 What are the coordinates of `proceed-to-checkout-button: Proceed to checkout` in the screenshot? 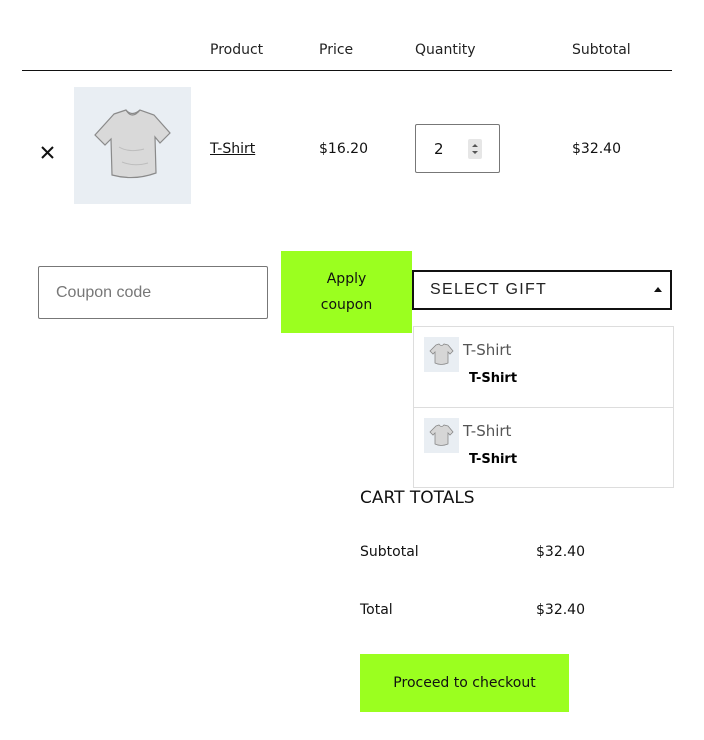 It's located at (464, 683).